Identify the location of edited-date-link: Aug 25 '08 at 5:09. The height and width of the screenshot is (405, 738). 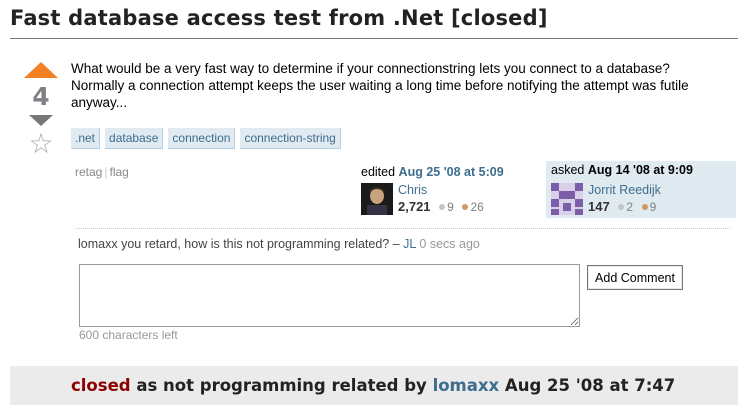
(451, 172).